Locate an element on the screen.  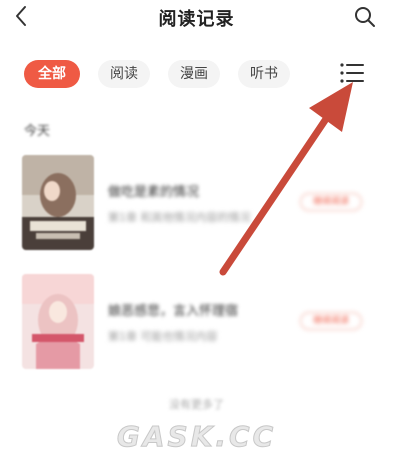
tab-reading: 阅读 is located at coordinates (124, 74).